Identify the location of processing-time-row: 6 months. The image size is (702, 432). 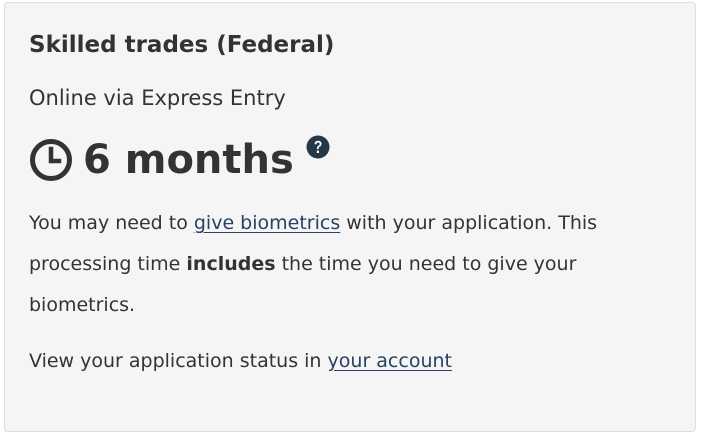
(179, 160).